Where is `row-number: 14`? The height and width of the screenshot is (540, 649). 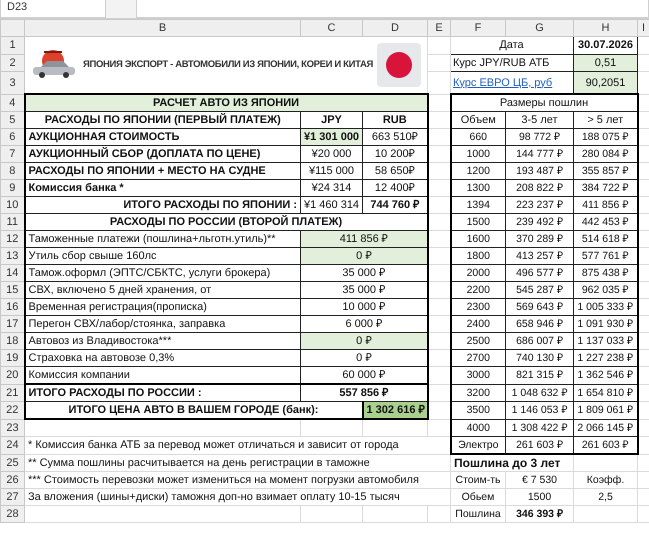
row-number: 14 is located at coordinates (12, 273).